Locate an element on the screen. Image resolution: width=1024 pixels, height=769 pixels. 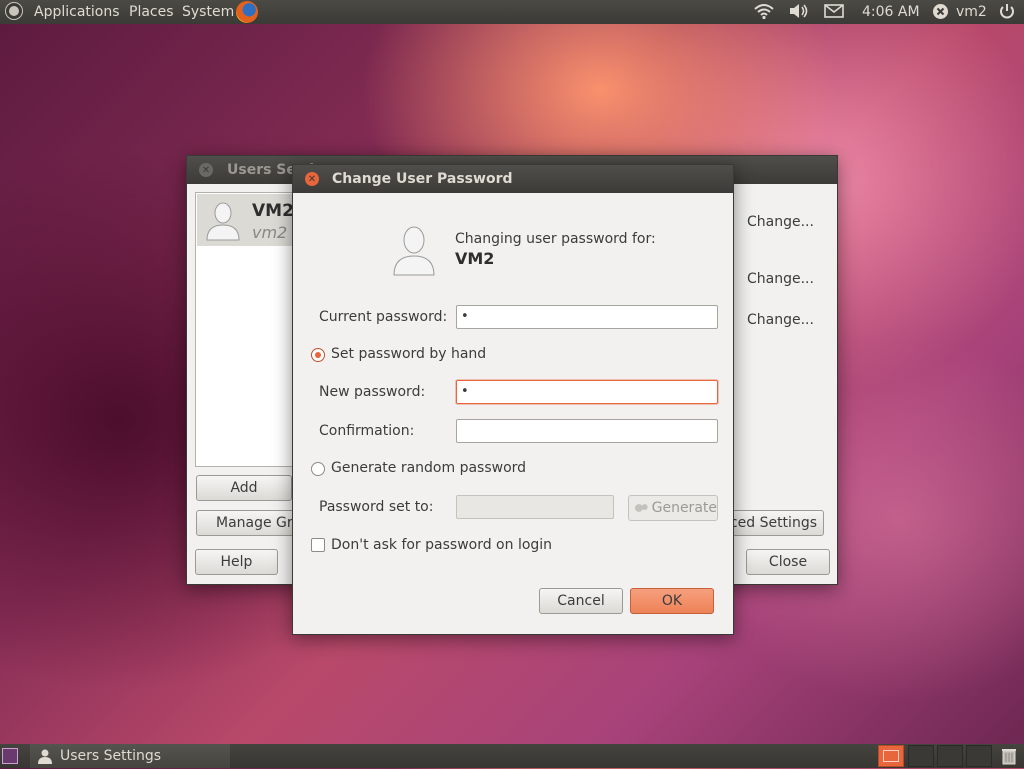
confirmation-field is located at coordinates (587, 431).